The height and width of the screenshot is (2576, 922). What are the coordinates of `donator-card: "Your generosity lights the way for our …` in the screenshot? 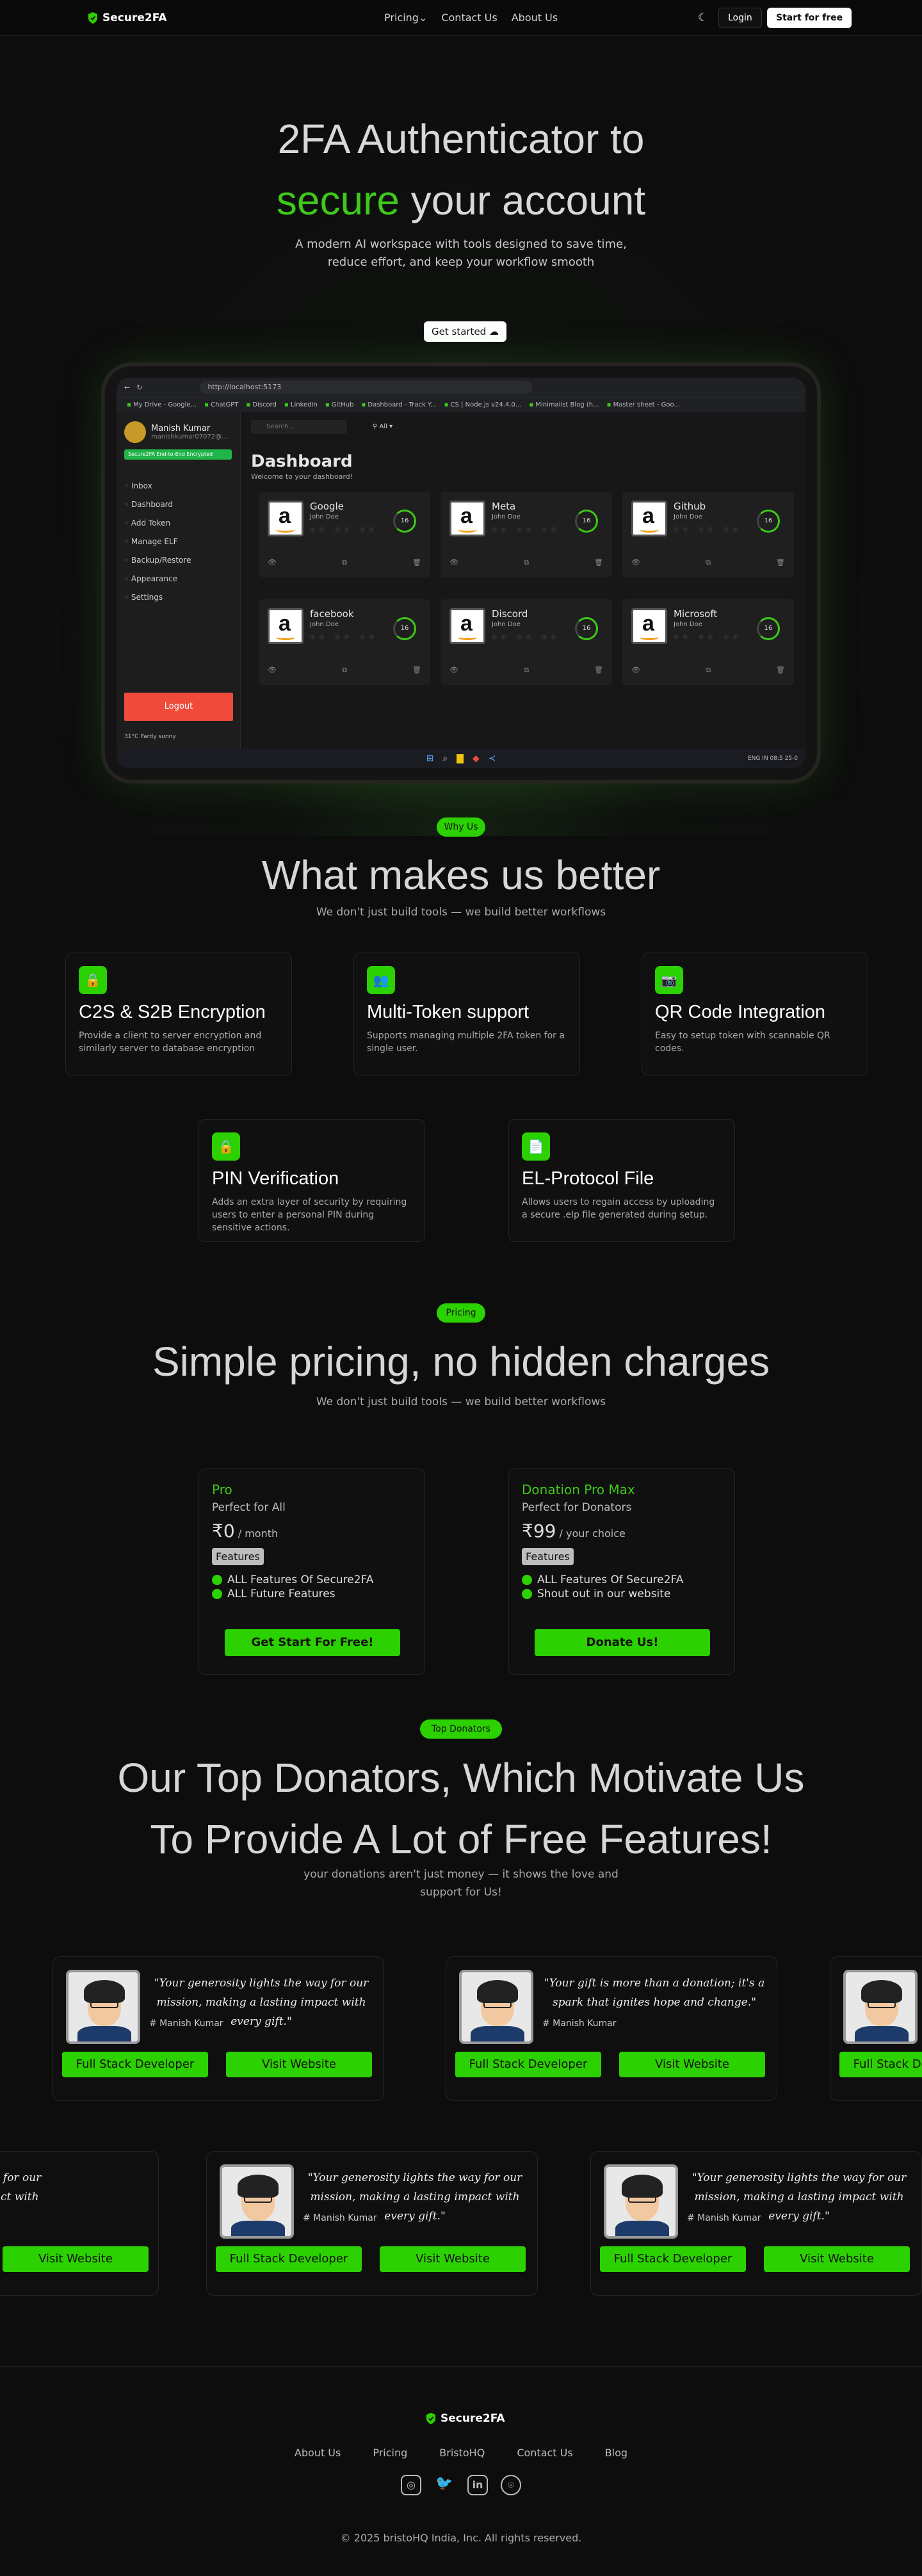 It's located at (218, 2028).